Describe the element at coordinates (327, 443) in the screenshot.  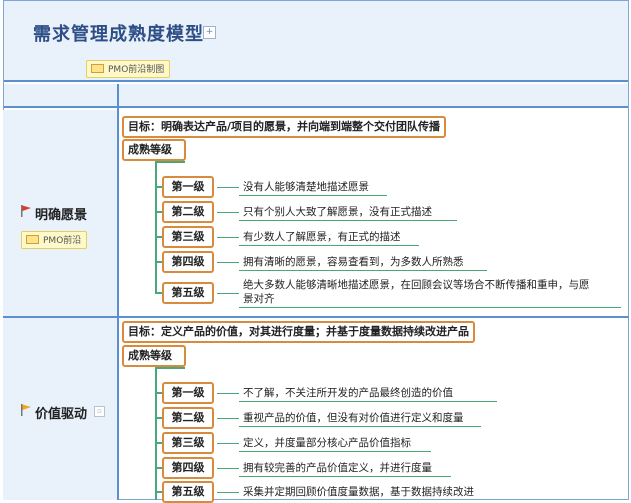
I see `level-description: 定义，并度量部分核心产品价值指标` at that location.